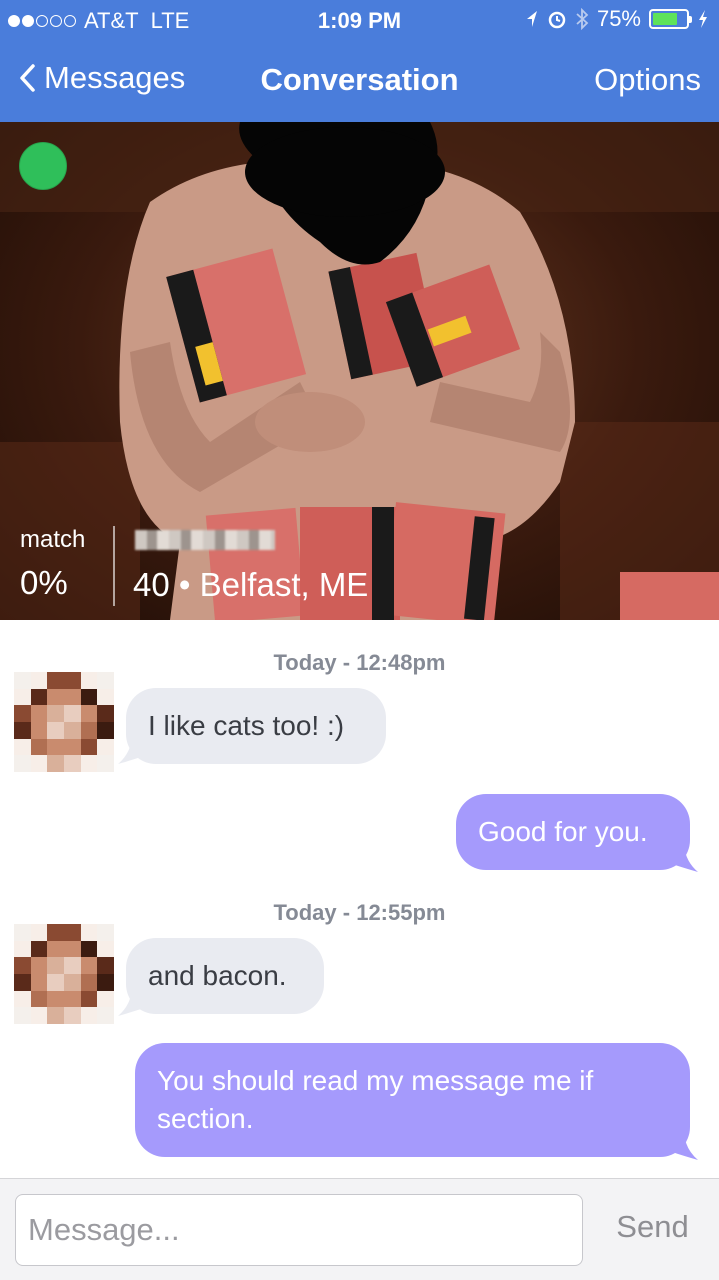 This screenshot has height=1280, width=719. What do you see at coordinates (299, 1230) in the screenshot?
I see `message-input` at bounding box center [299, 1230].